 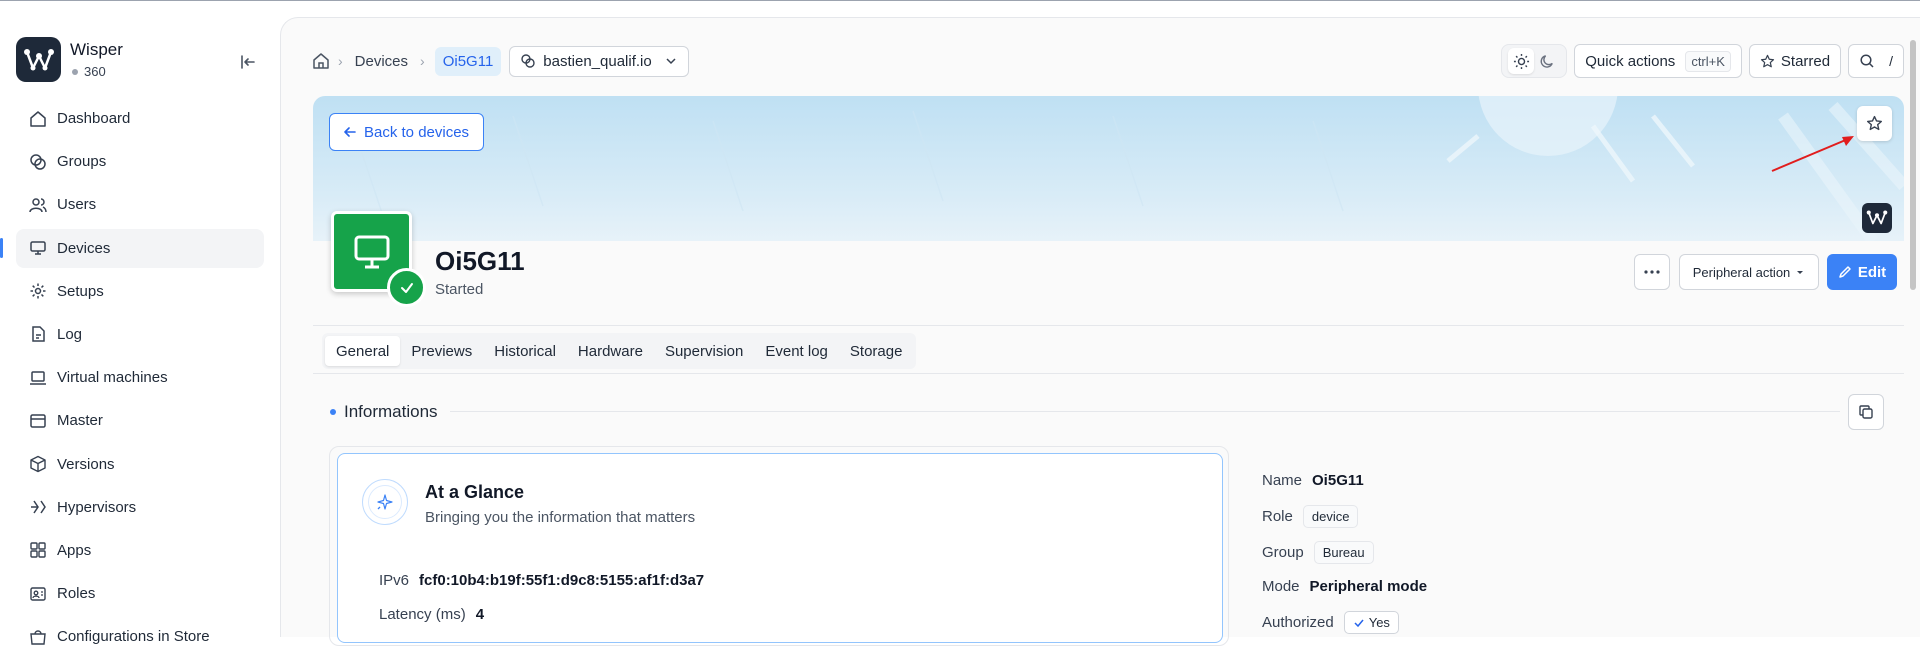 What do you see at coordinates (38, 162) in the screenshot?
I see `groups-icon` at bounding box center [38, 162].